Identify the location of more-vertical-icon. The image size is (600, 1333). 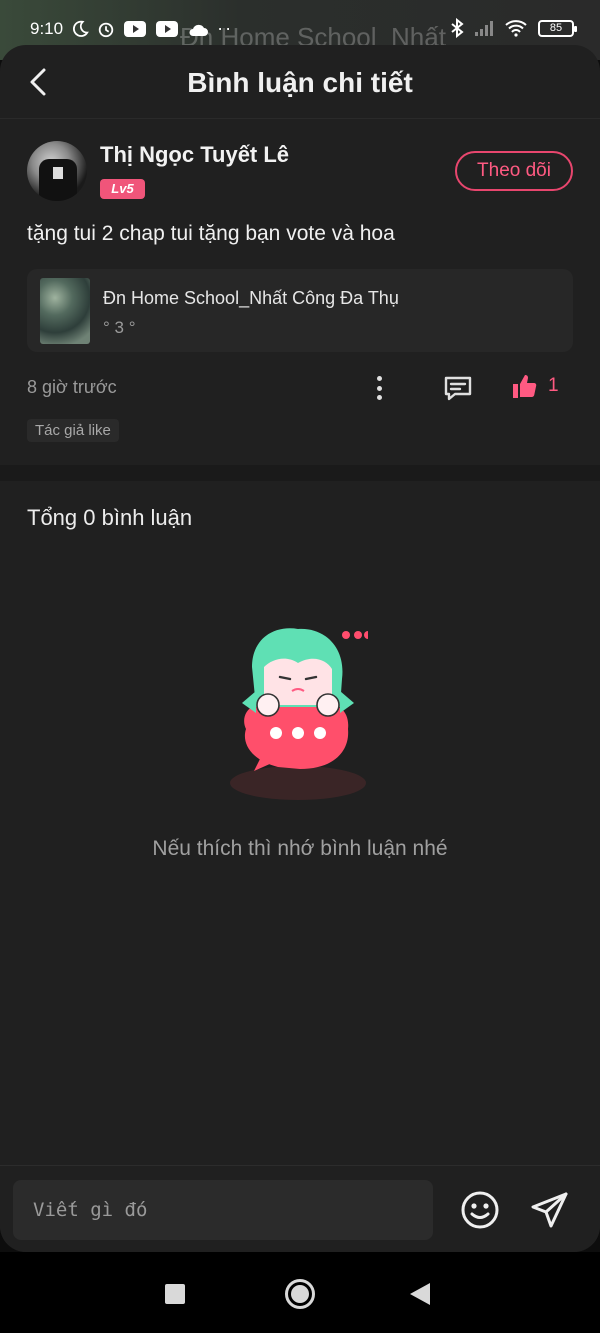
(379, 378).